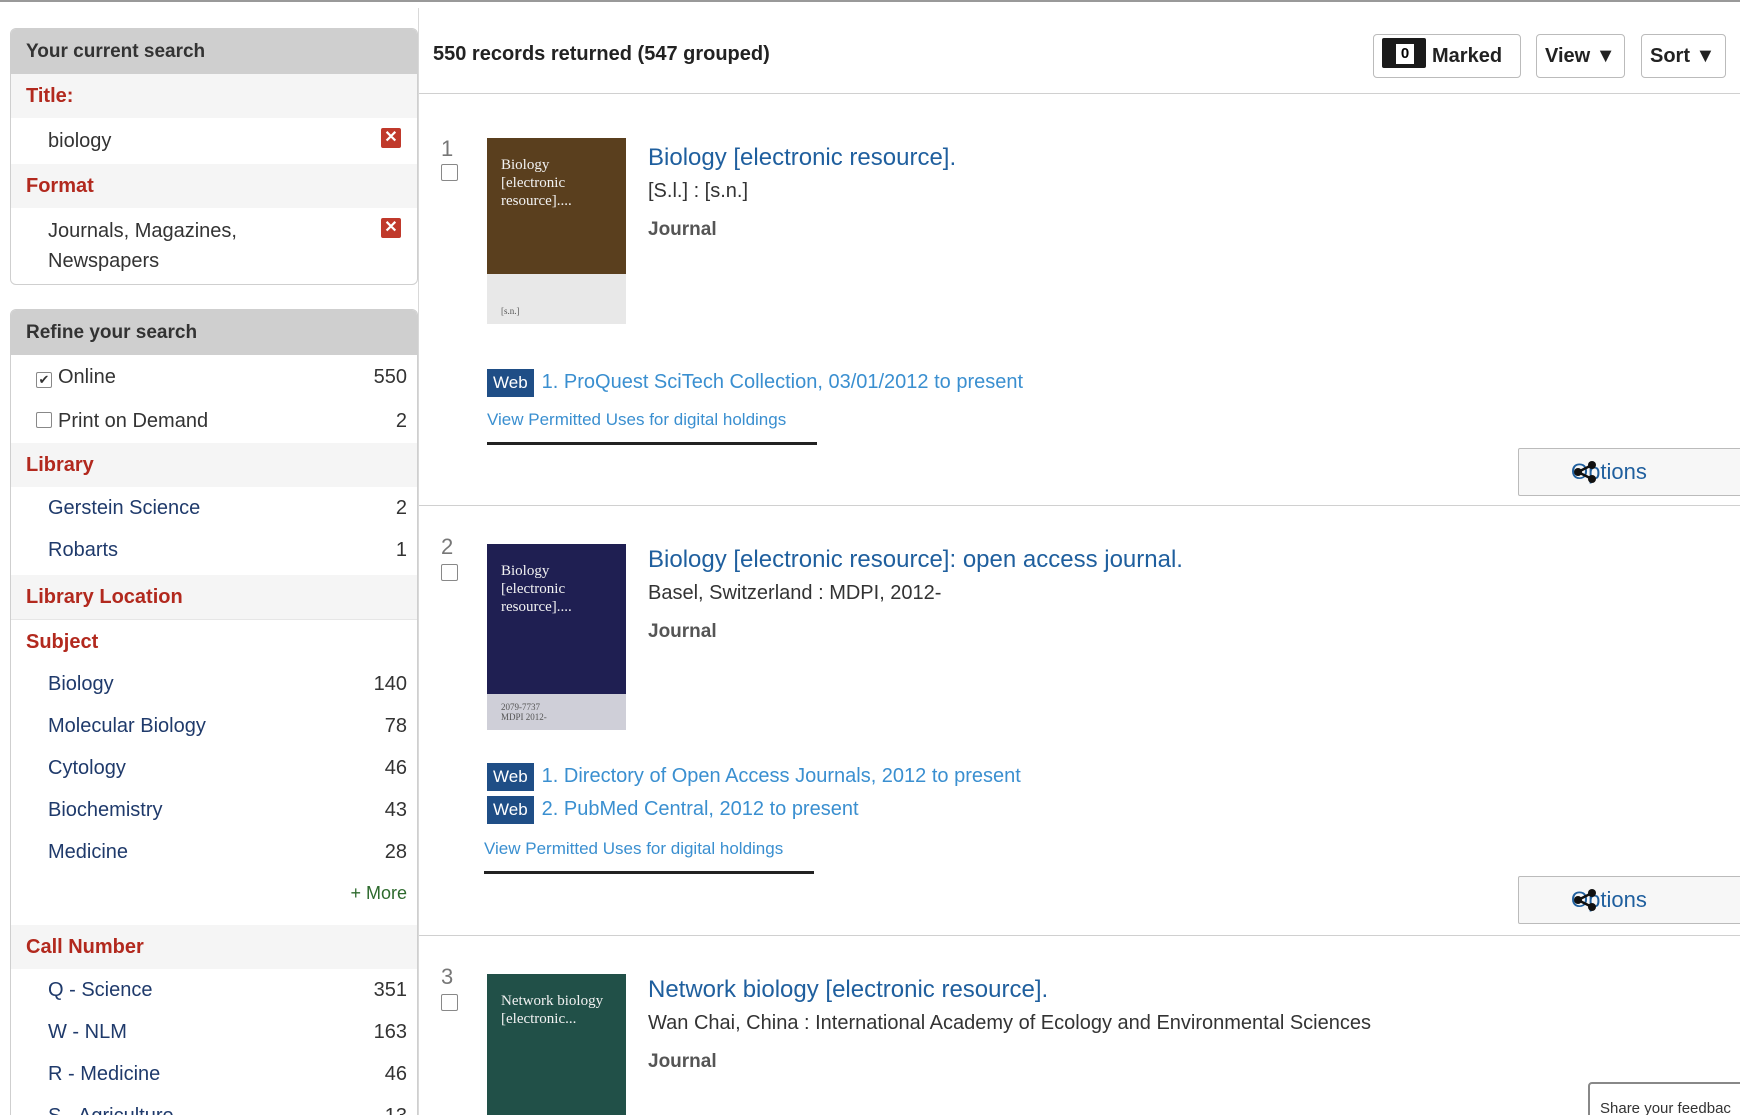  What do you see at coordinates (133, 421) in the screenshot?
I see `facet-print-on-demand-label: Print on Demand` at bounding box center [133, 421].